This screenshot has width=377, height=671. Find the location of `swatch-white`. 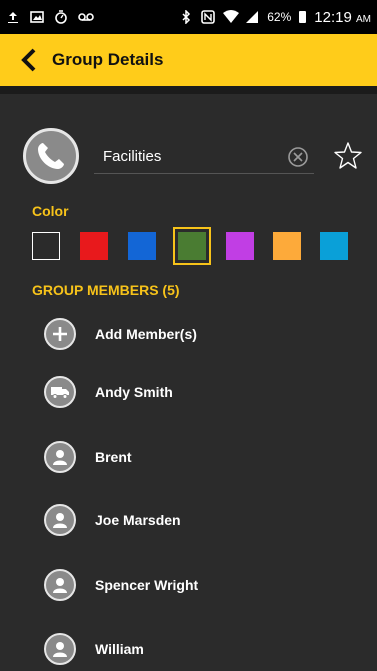

swatch-white is located at coordinates (46, 246).